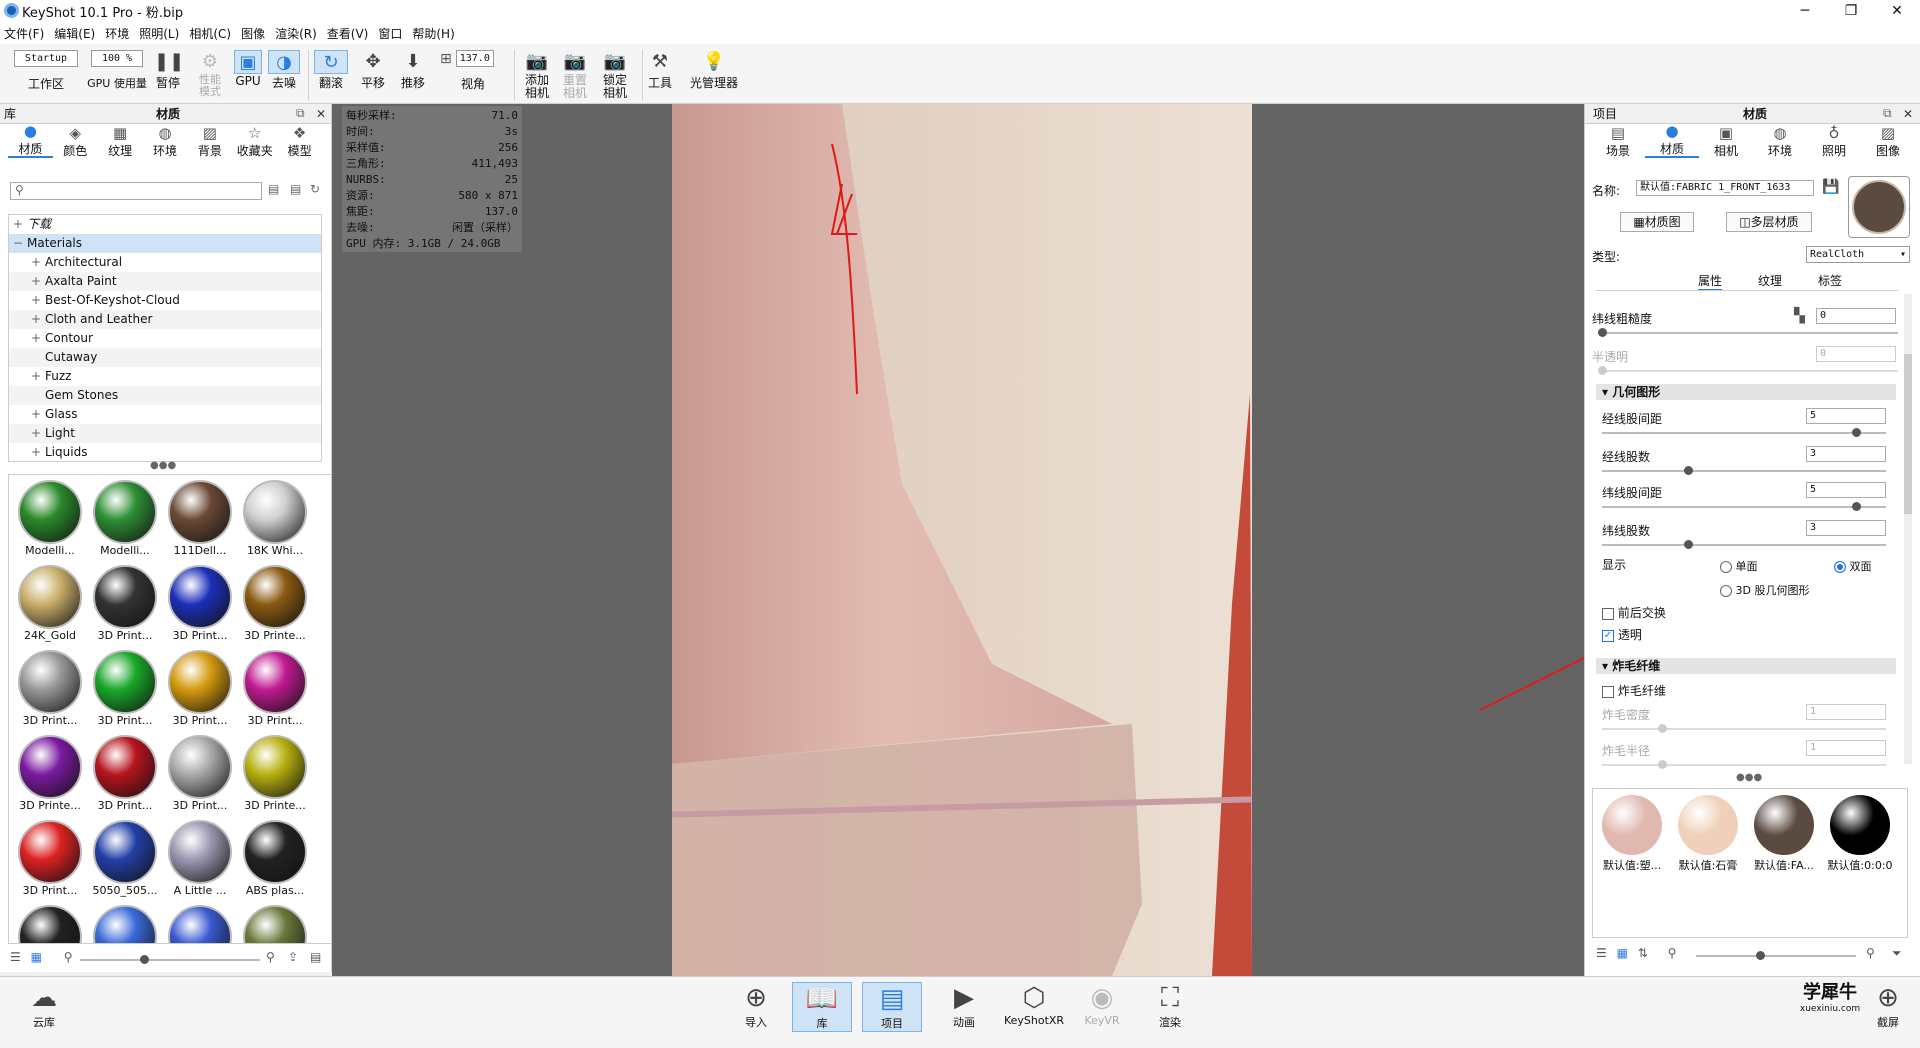 The height and width of the screenshot is (1048, 1920). What do you see at coordinates (1726, 591) in the screenshot?
I see `radio-3d-geometry` at bounding box center [1726, 591].